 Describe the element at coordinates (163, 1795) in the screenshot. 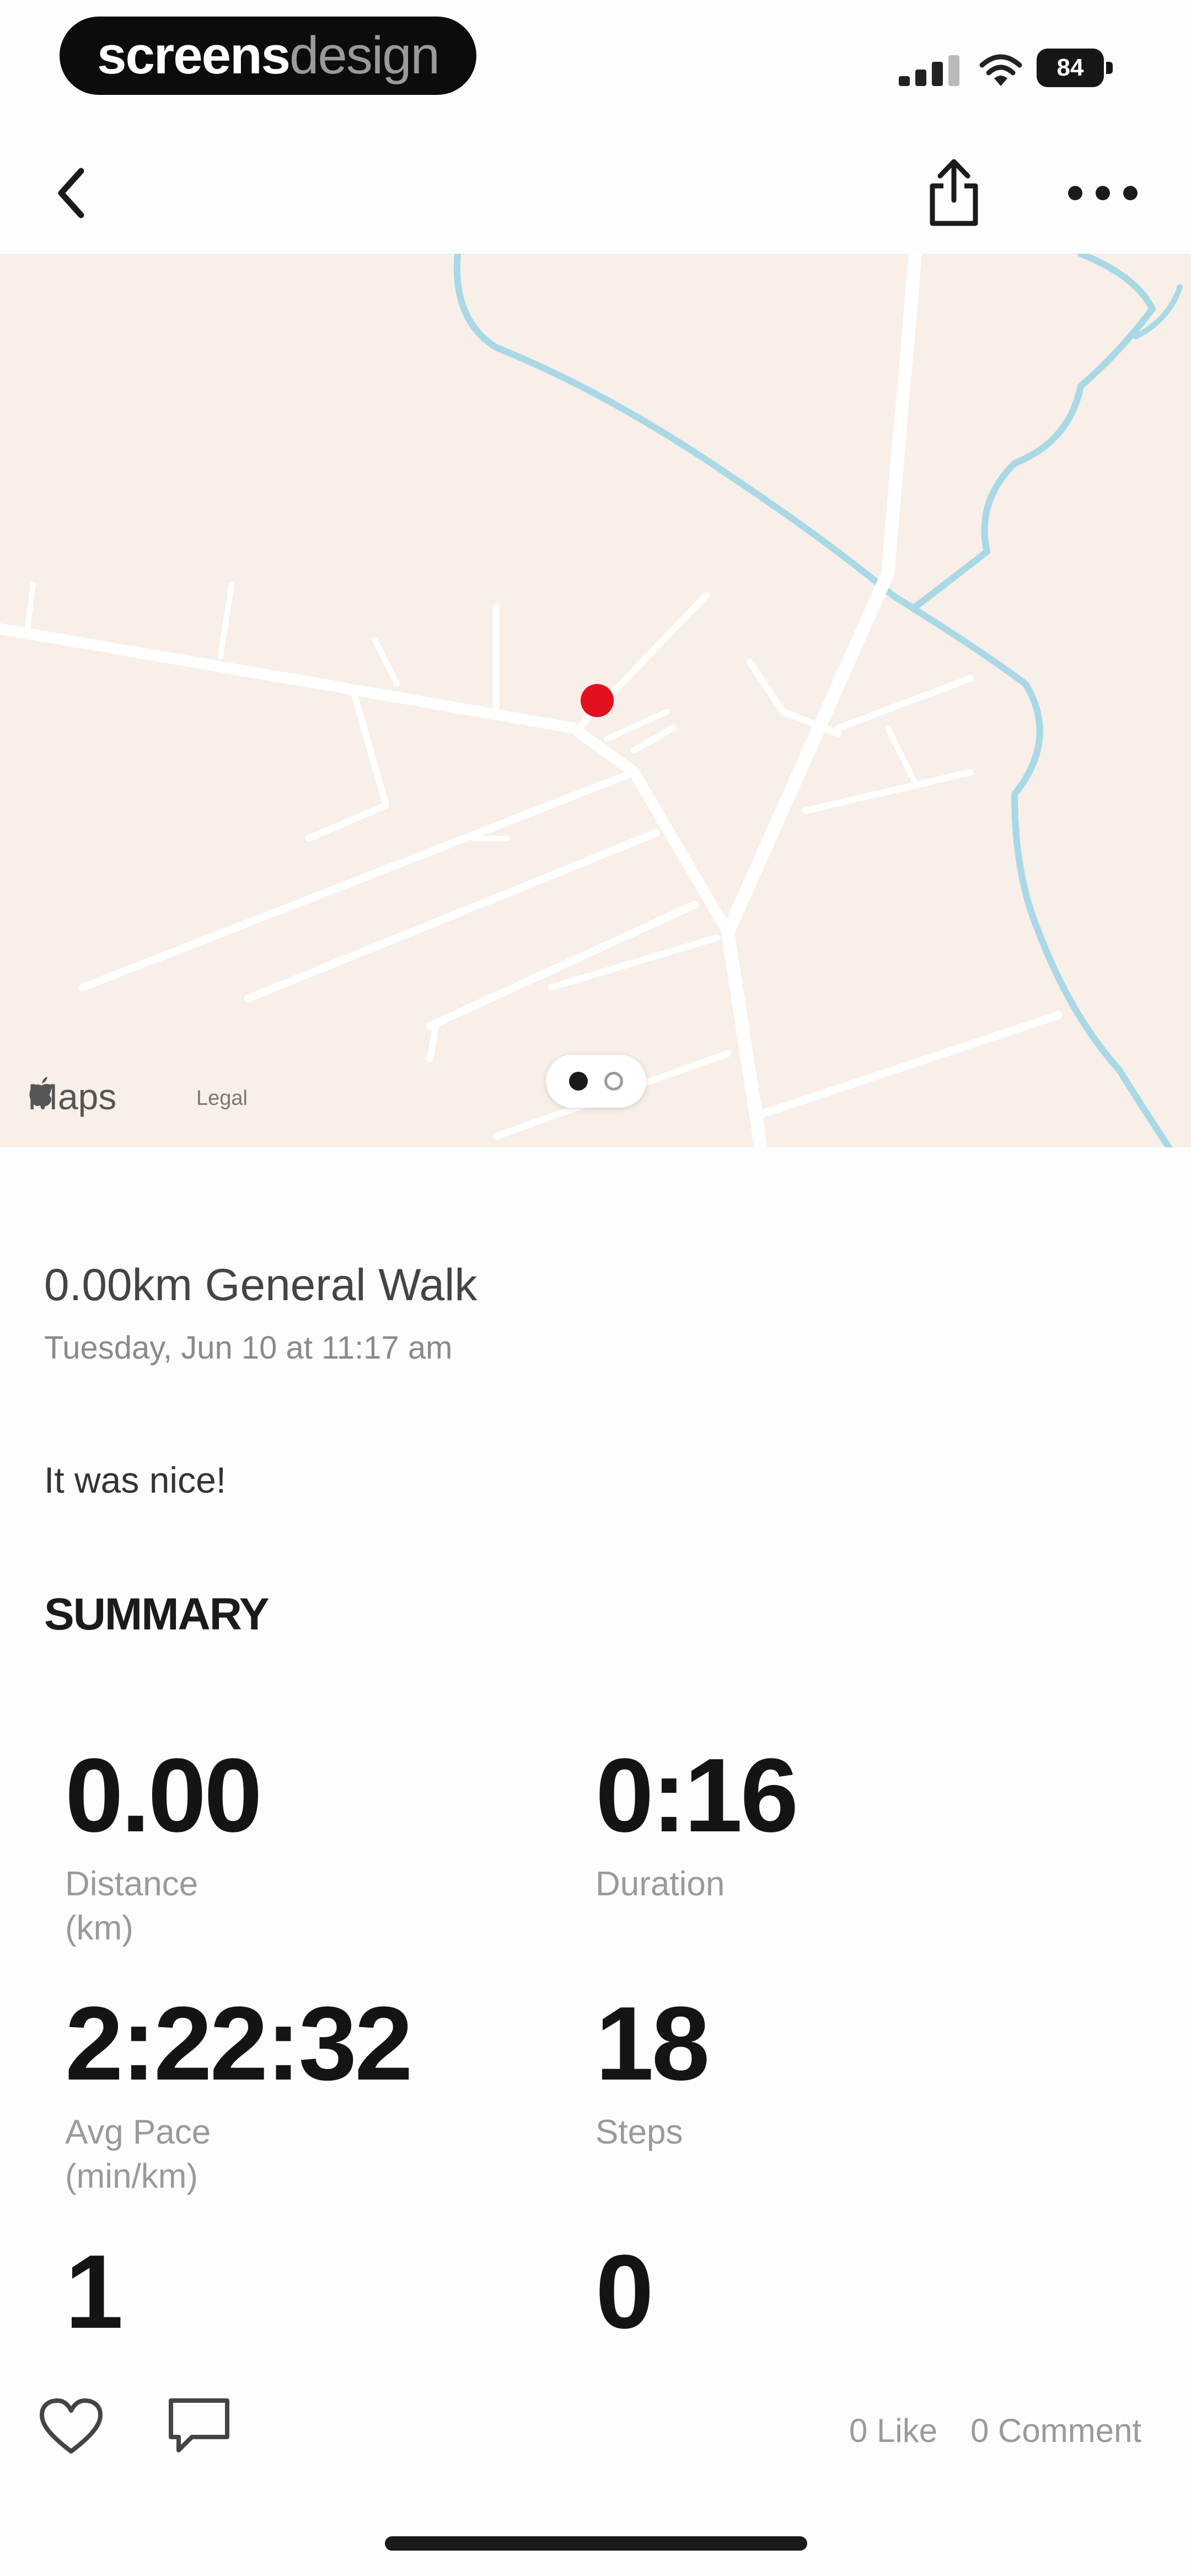

I see `stat-value: 0.00` at that location.